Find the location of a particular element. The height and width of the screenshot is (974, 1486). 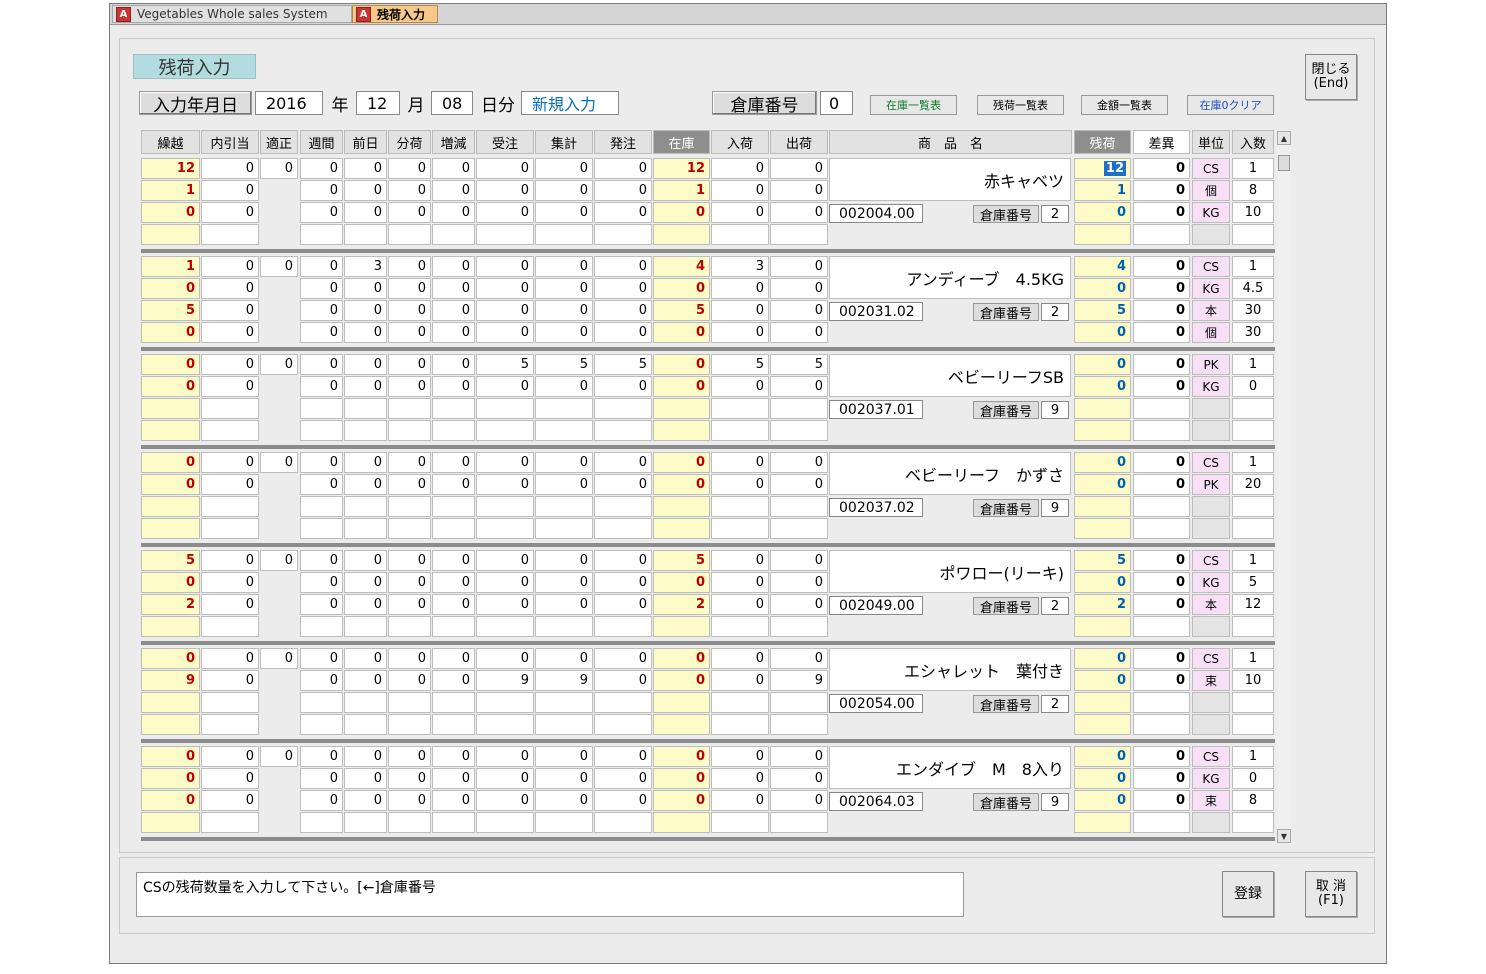

cell-bunka is located at coordinates (409, 626).